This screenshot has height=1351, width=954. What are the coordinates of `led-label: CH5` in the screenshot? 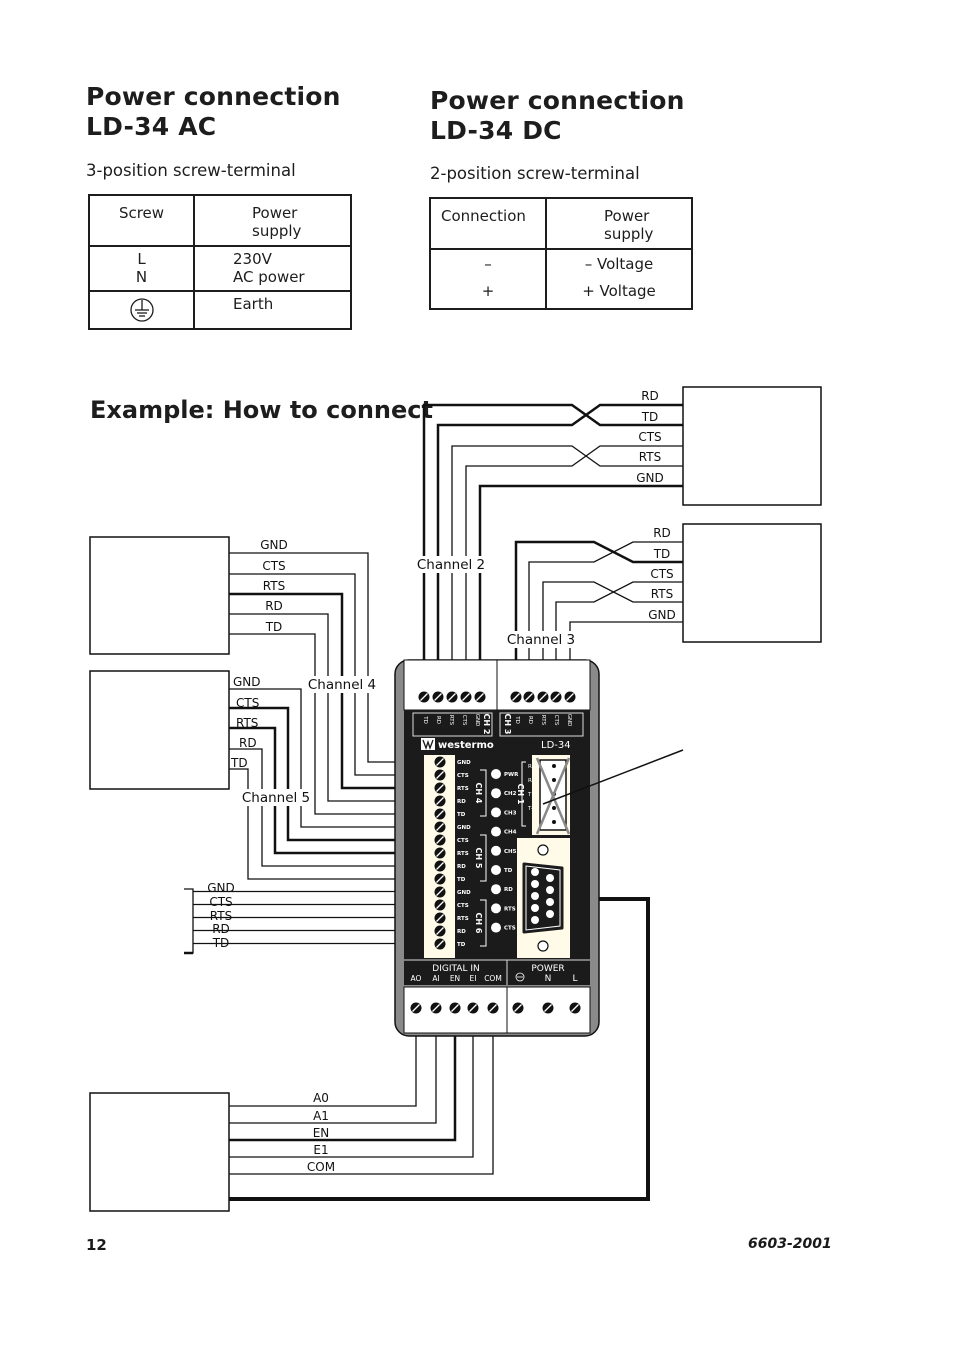 It's located at (510, 852).